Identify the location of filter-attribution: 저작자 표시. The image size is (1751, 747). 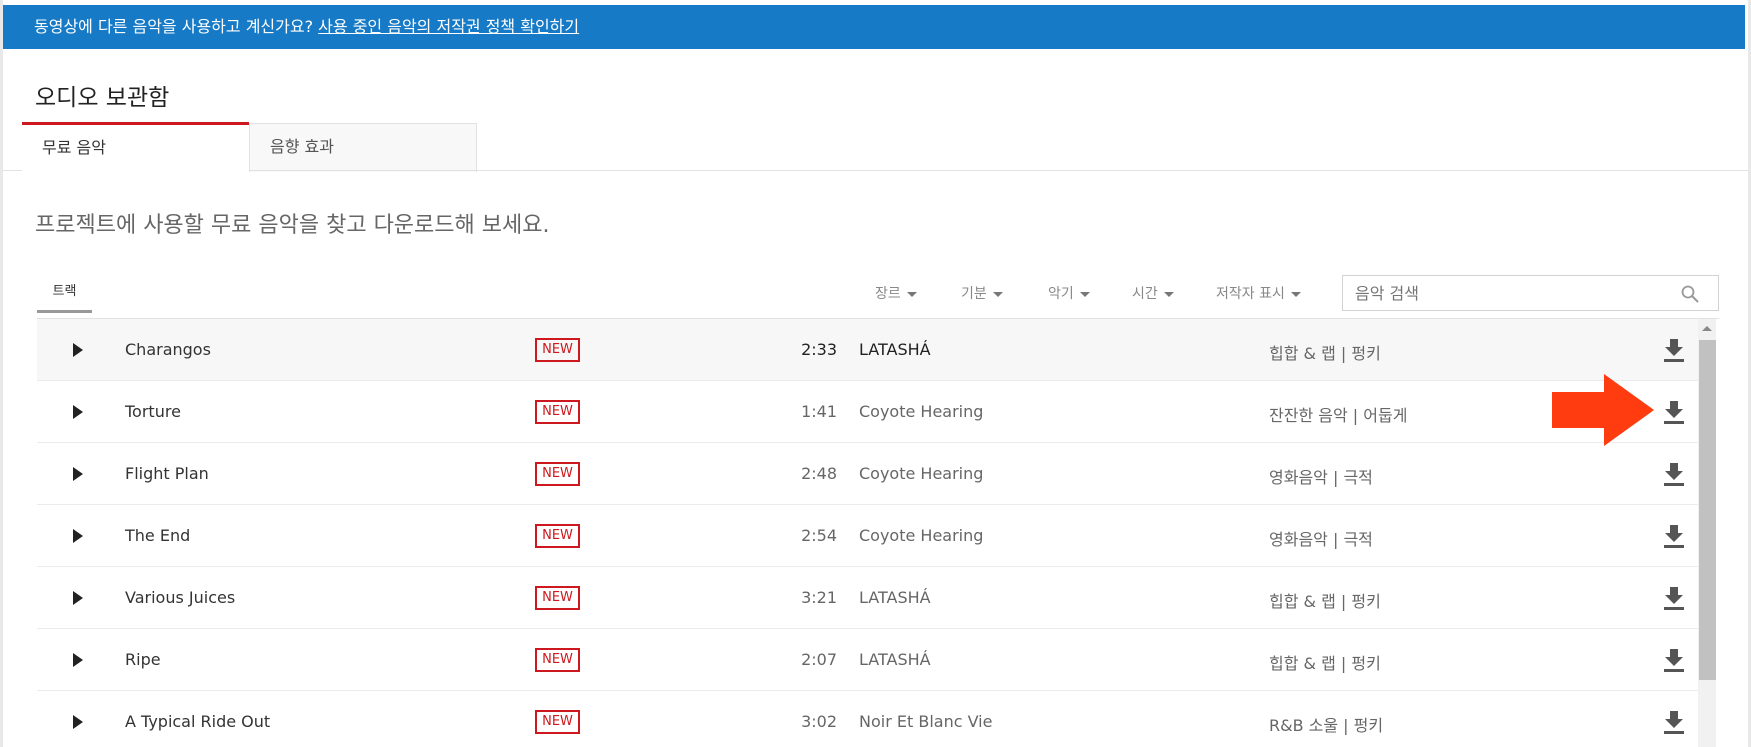
(1258, 293).